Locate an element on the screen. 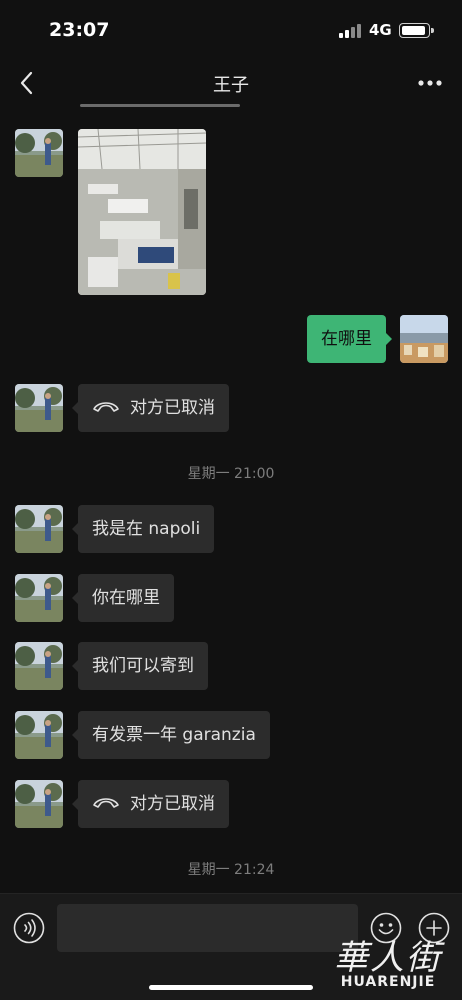  site-watermark: 華人街 HUARENJIE is located at coordinates (388, 963).